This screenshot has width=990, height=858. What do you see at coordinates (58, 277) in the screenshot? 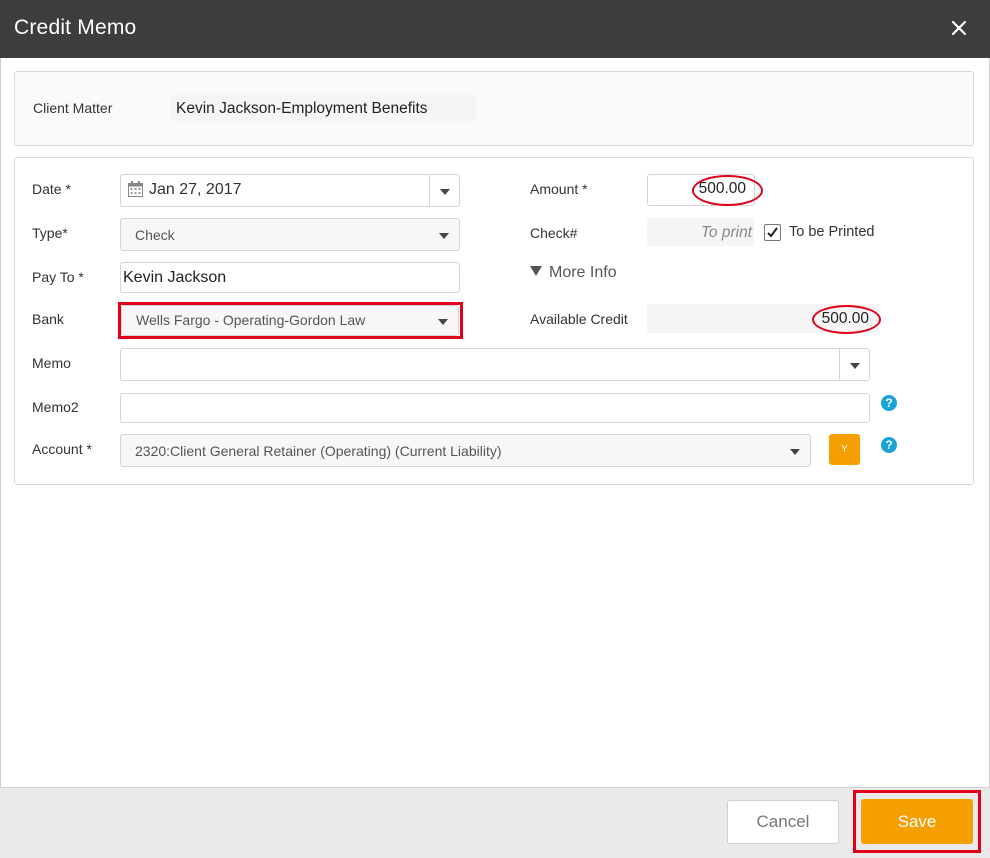
I see `pay-to-label: Pay To *` at bounding box center [58, 277].